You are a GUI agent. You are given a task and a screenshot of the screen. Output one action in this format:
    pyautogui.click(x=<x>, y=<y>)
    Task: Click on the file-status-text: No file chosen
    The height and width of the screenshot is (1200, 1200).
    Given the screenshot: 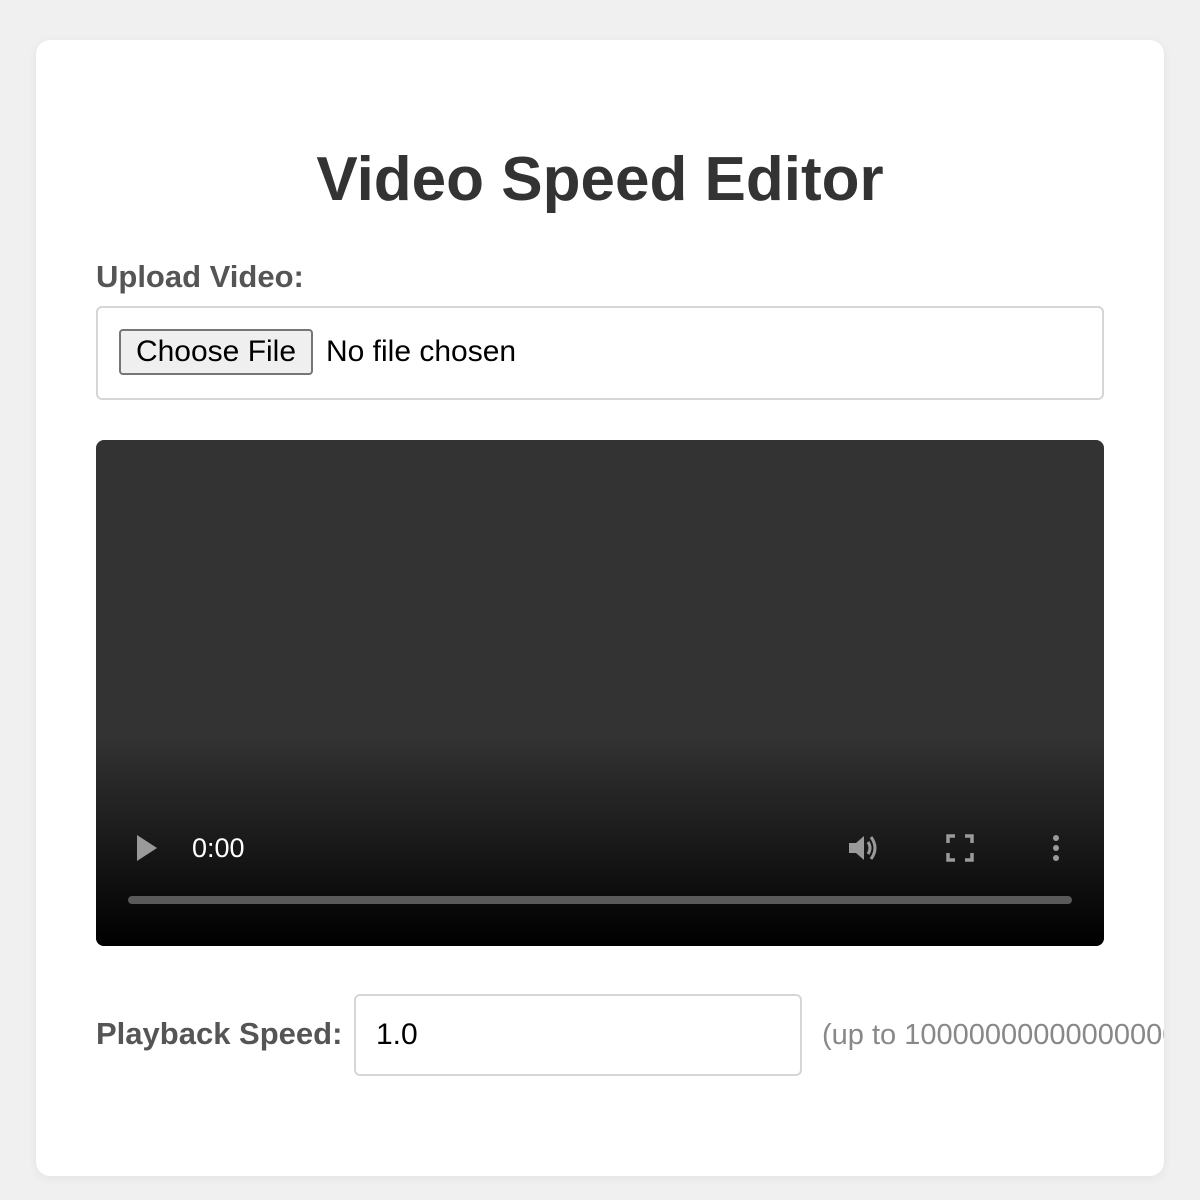 What is the action you would take?
    pyautogui.click(x=421, y=351)
    